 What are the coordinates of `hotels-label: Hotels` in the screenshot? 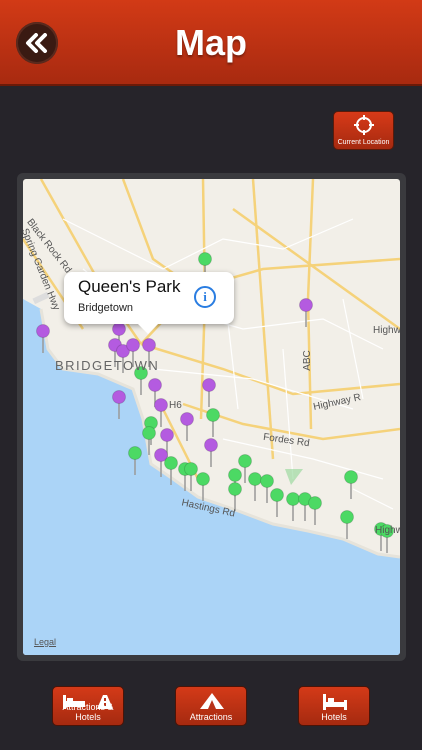 It's located at (334, 717).